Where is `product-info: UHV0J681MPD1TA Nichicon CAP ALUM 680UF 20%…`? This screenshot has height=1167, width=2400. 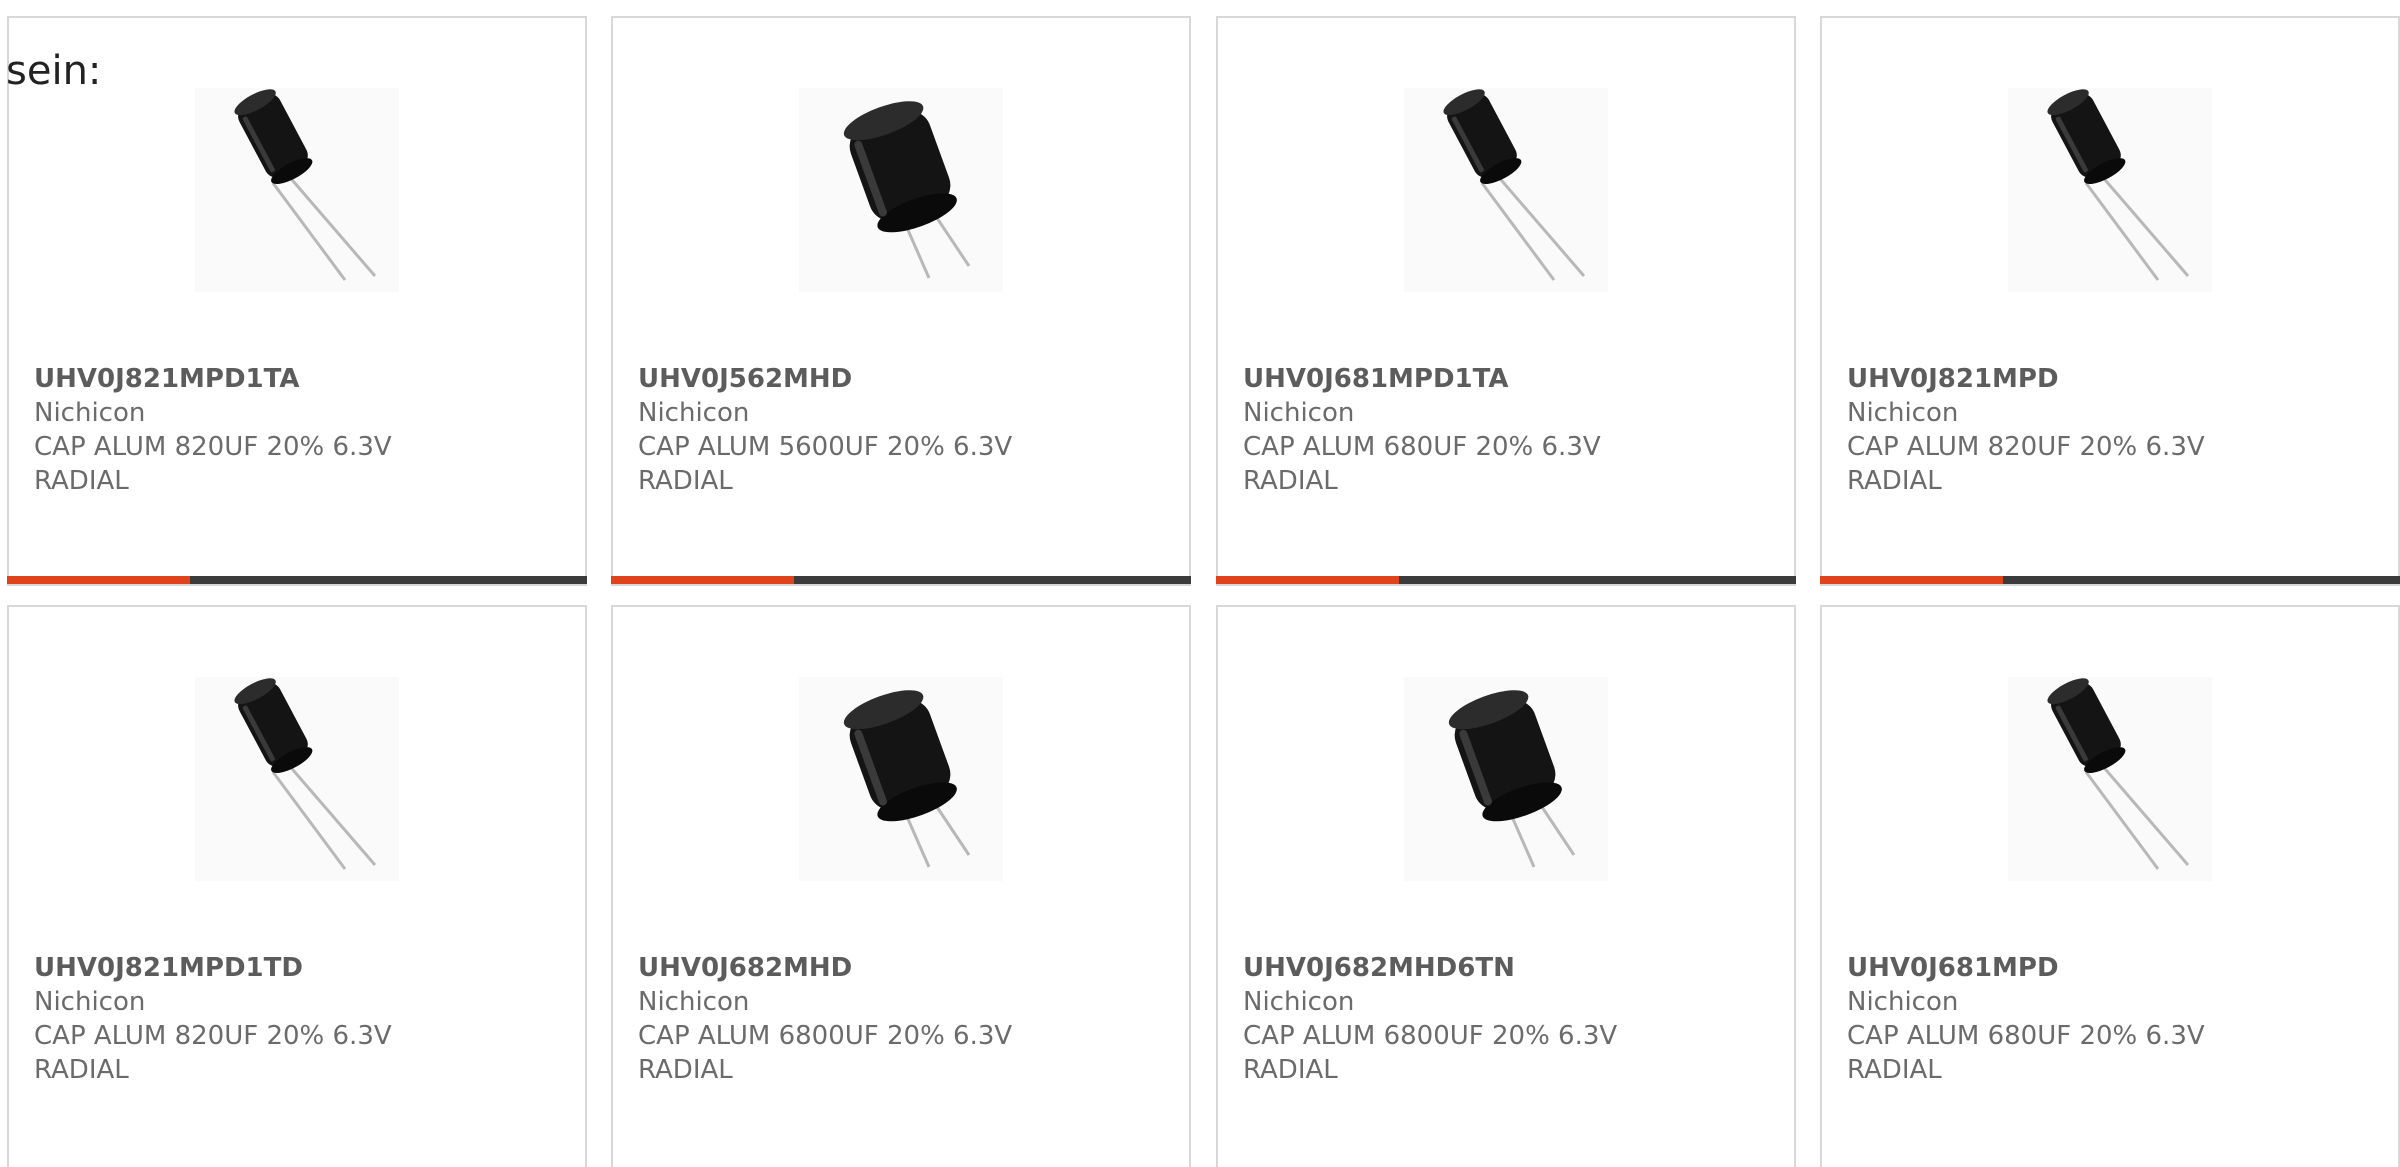 product-info: UHV0J681MPD1TA Nichicon CAP ALUM 680UF 20%… is located at coordinates (1503, 430).